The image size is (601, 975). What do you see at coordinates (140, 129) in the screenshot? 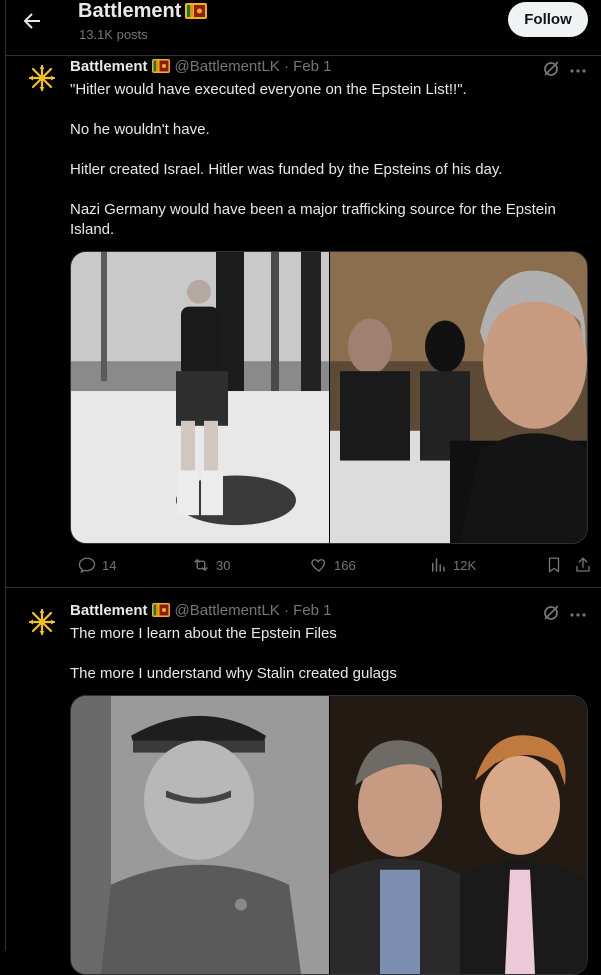
I see `tweet-text-line: No he wouldn't have.` at bounding box center [140, 129].